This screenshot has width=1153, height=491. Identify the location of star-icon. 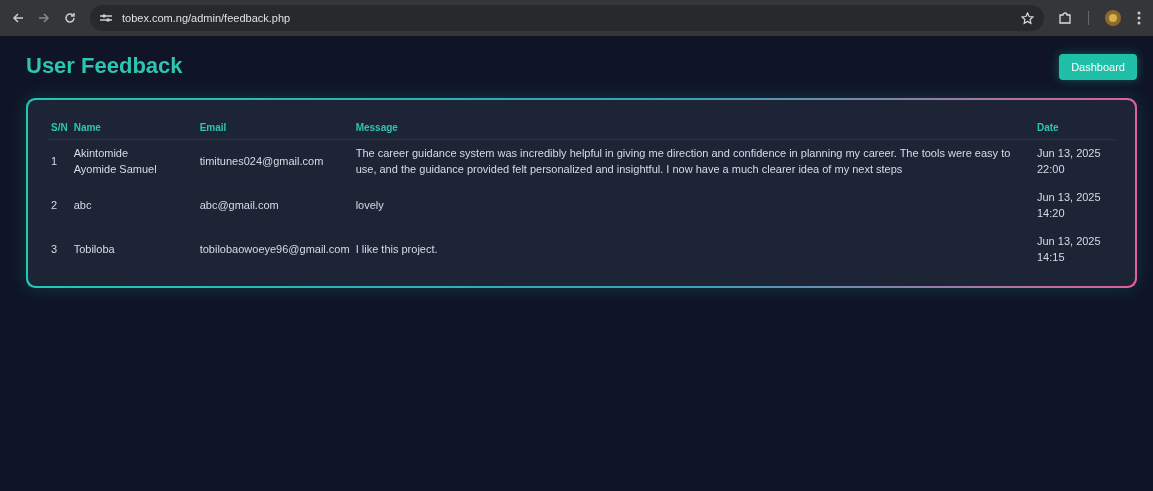
(1027, 18).